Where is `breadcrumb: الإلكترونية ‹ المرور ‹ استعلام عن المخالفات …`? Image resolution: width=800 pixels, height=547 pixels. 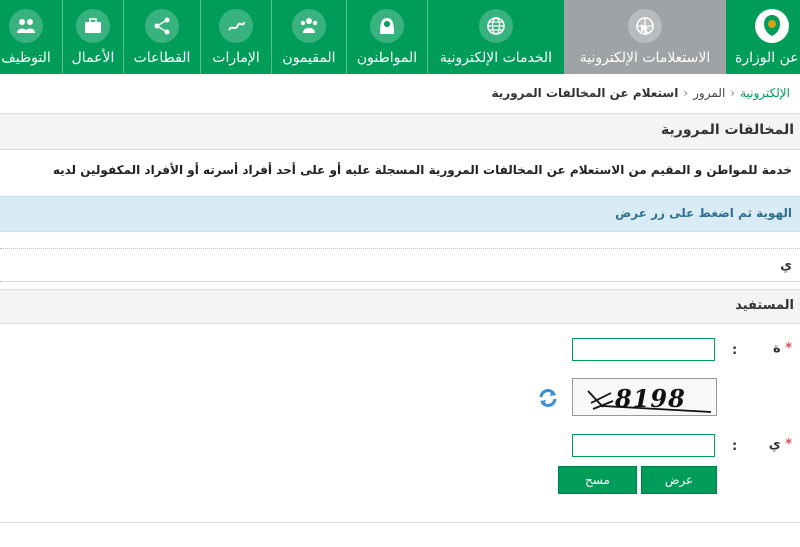 breadcrumb: الإلكترونية ‹ المرور ‹ استعلام عن المخالفات … is located at coordinates (641, 93).